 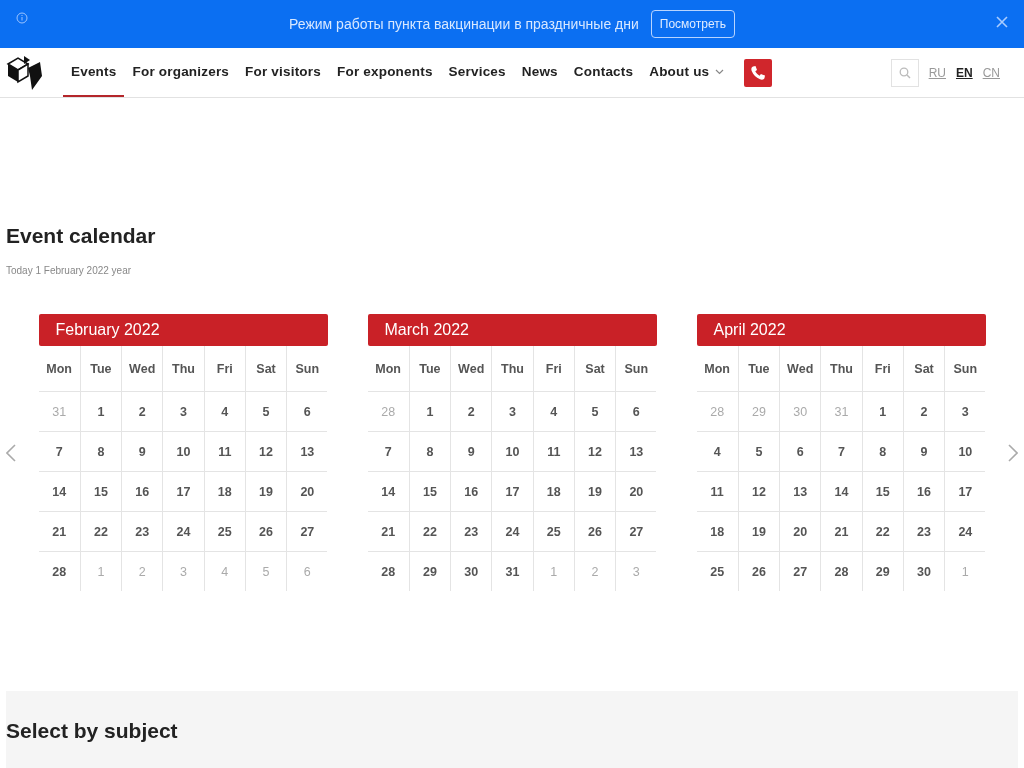 I want to click on nav-link: About us, so click(x=687, y=72).